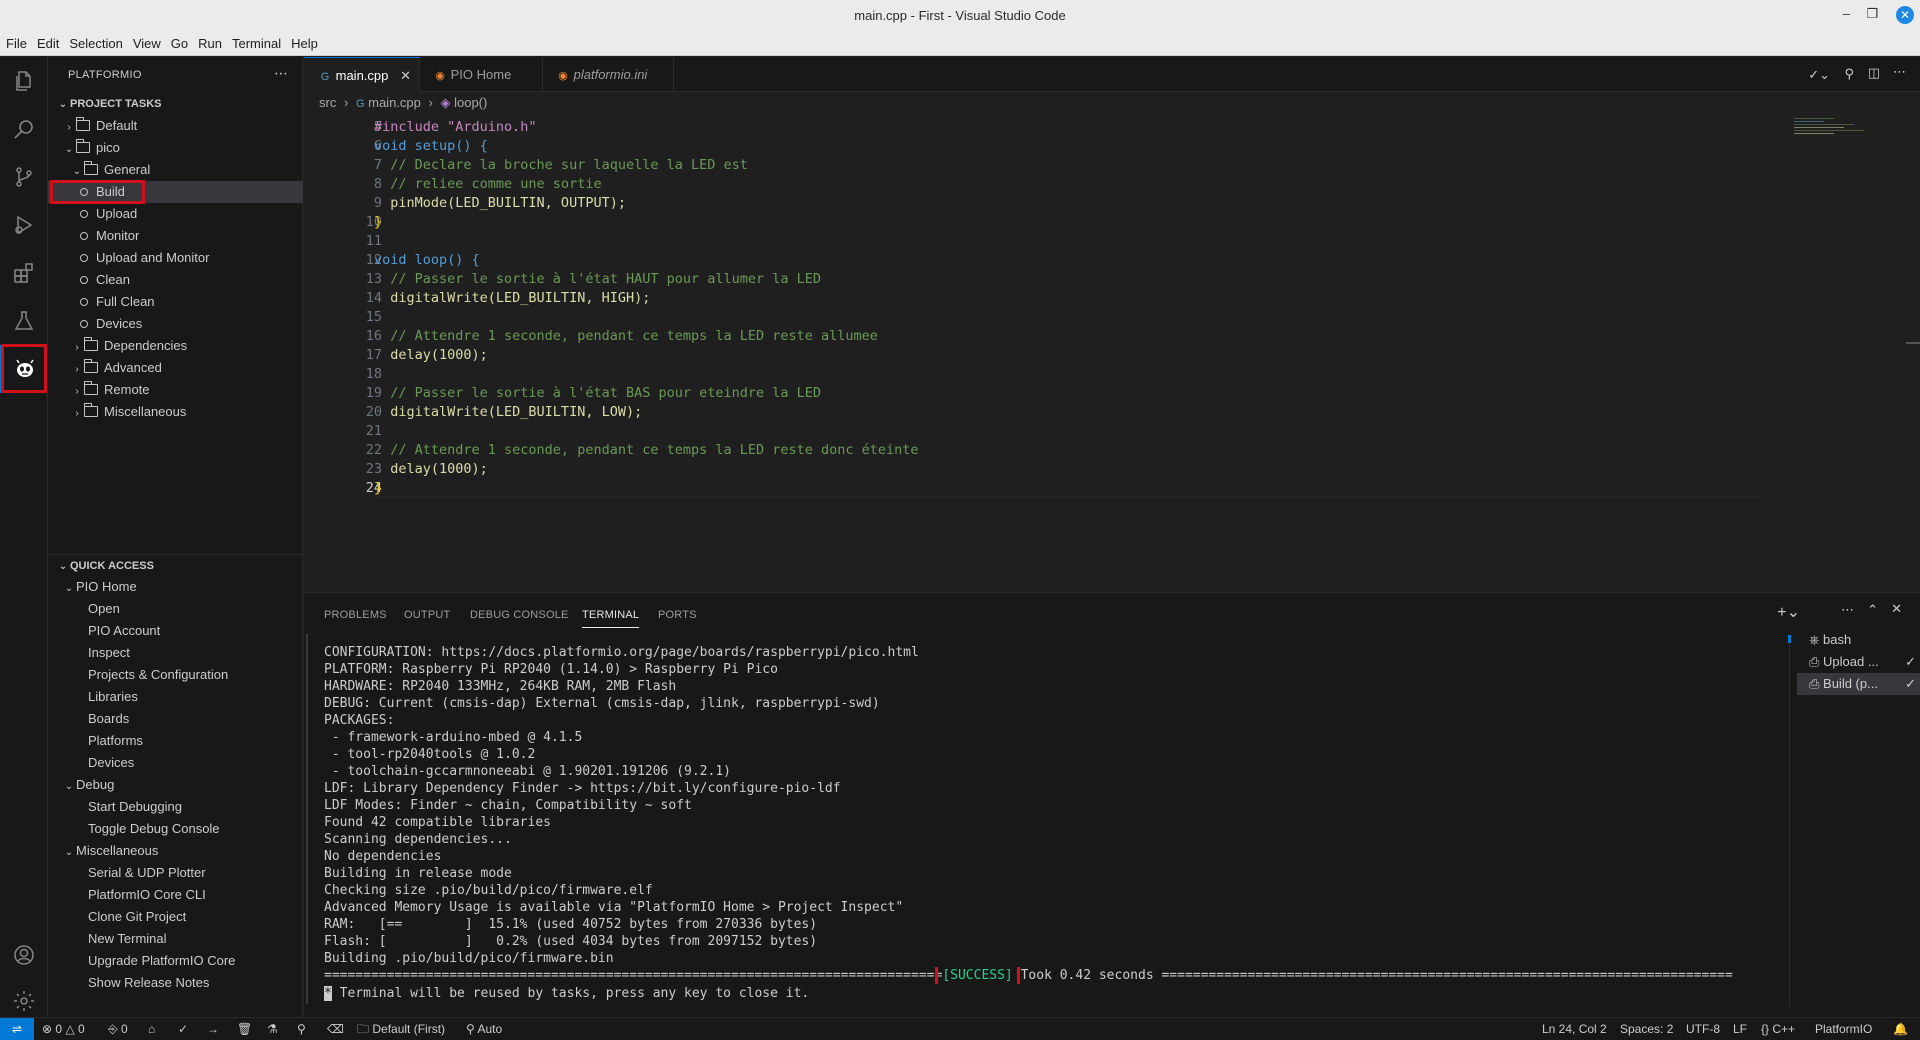 The width and height of the screenshot is (1920, 1040). Describe the element at coordinates (175, 983) in the screenshot. I see `qa-show-release-notes: Show Release Notes` at that location.